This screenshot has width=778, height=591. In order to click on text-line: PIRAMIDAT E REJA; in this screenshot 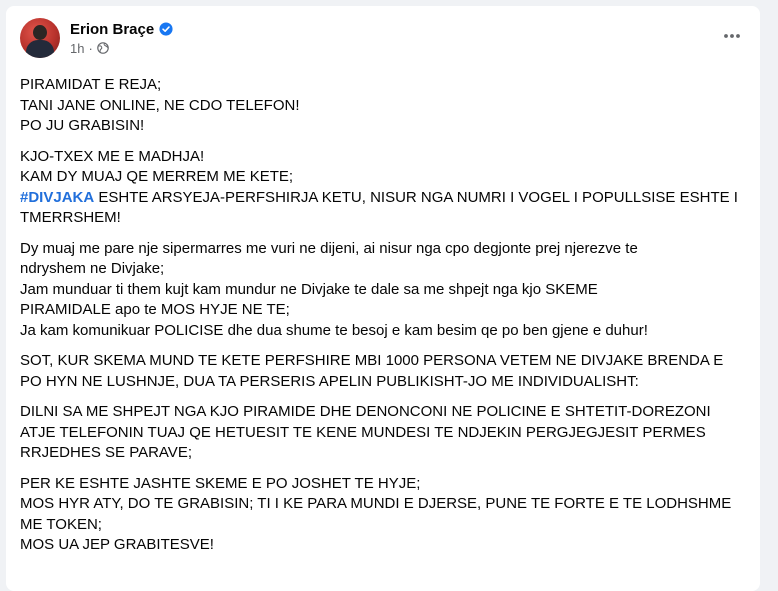, I will do `click(91, 84)`.